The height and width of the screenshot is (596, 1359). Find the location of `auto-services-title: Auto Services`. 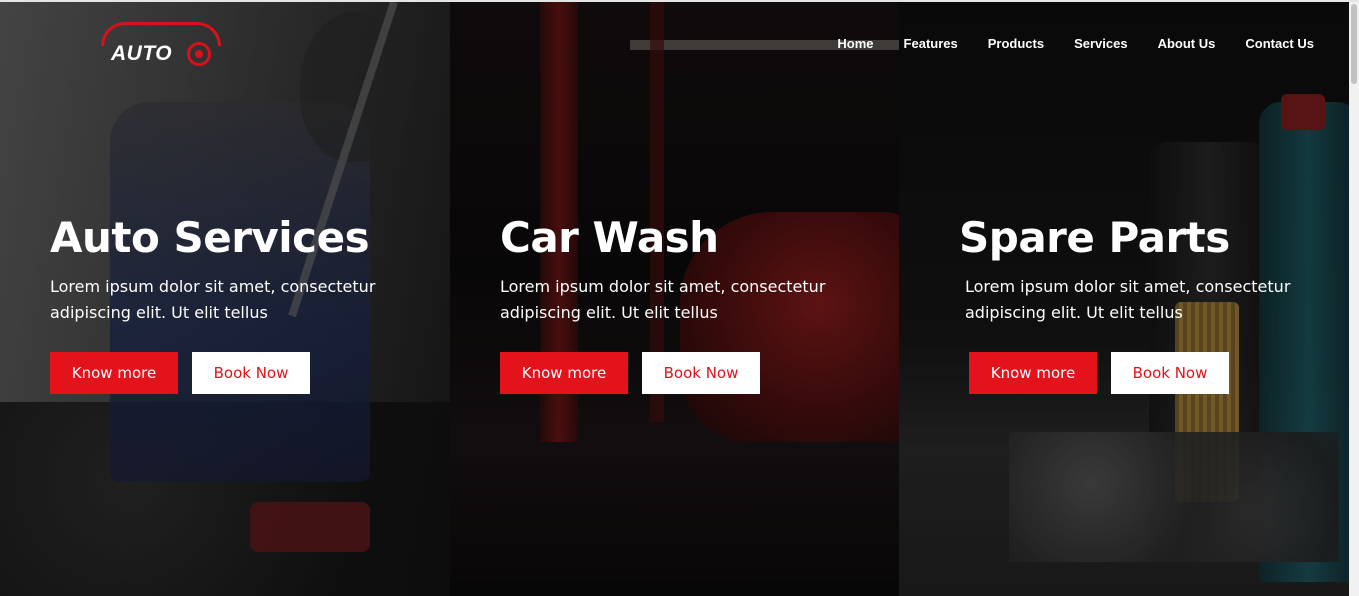

auto-services-title: Auto Services is located at coordinates (210, 237).